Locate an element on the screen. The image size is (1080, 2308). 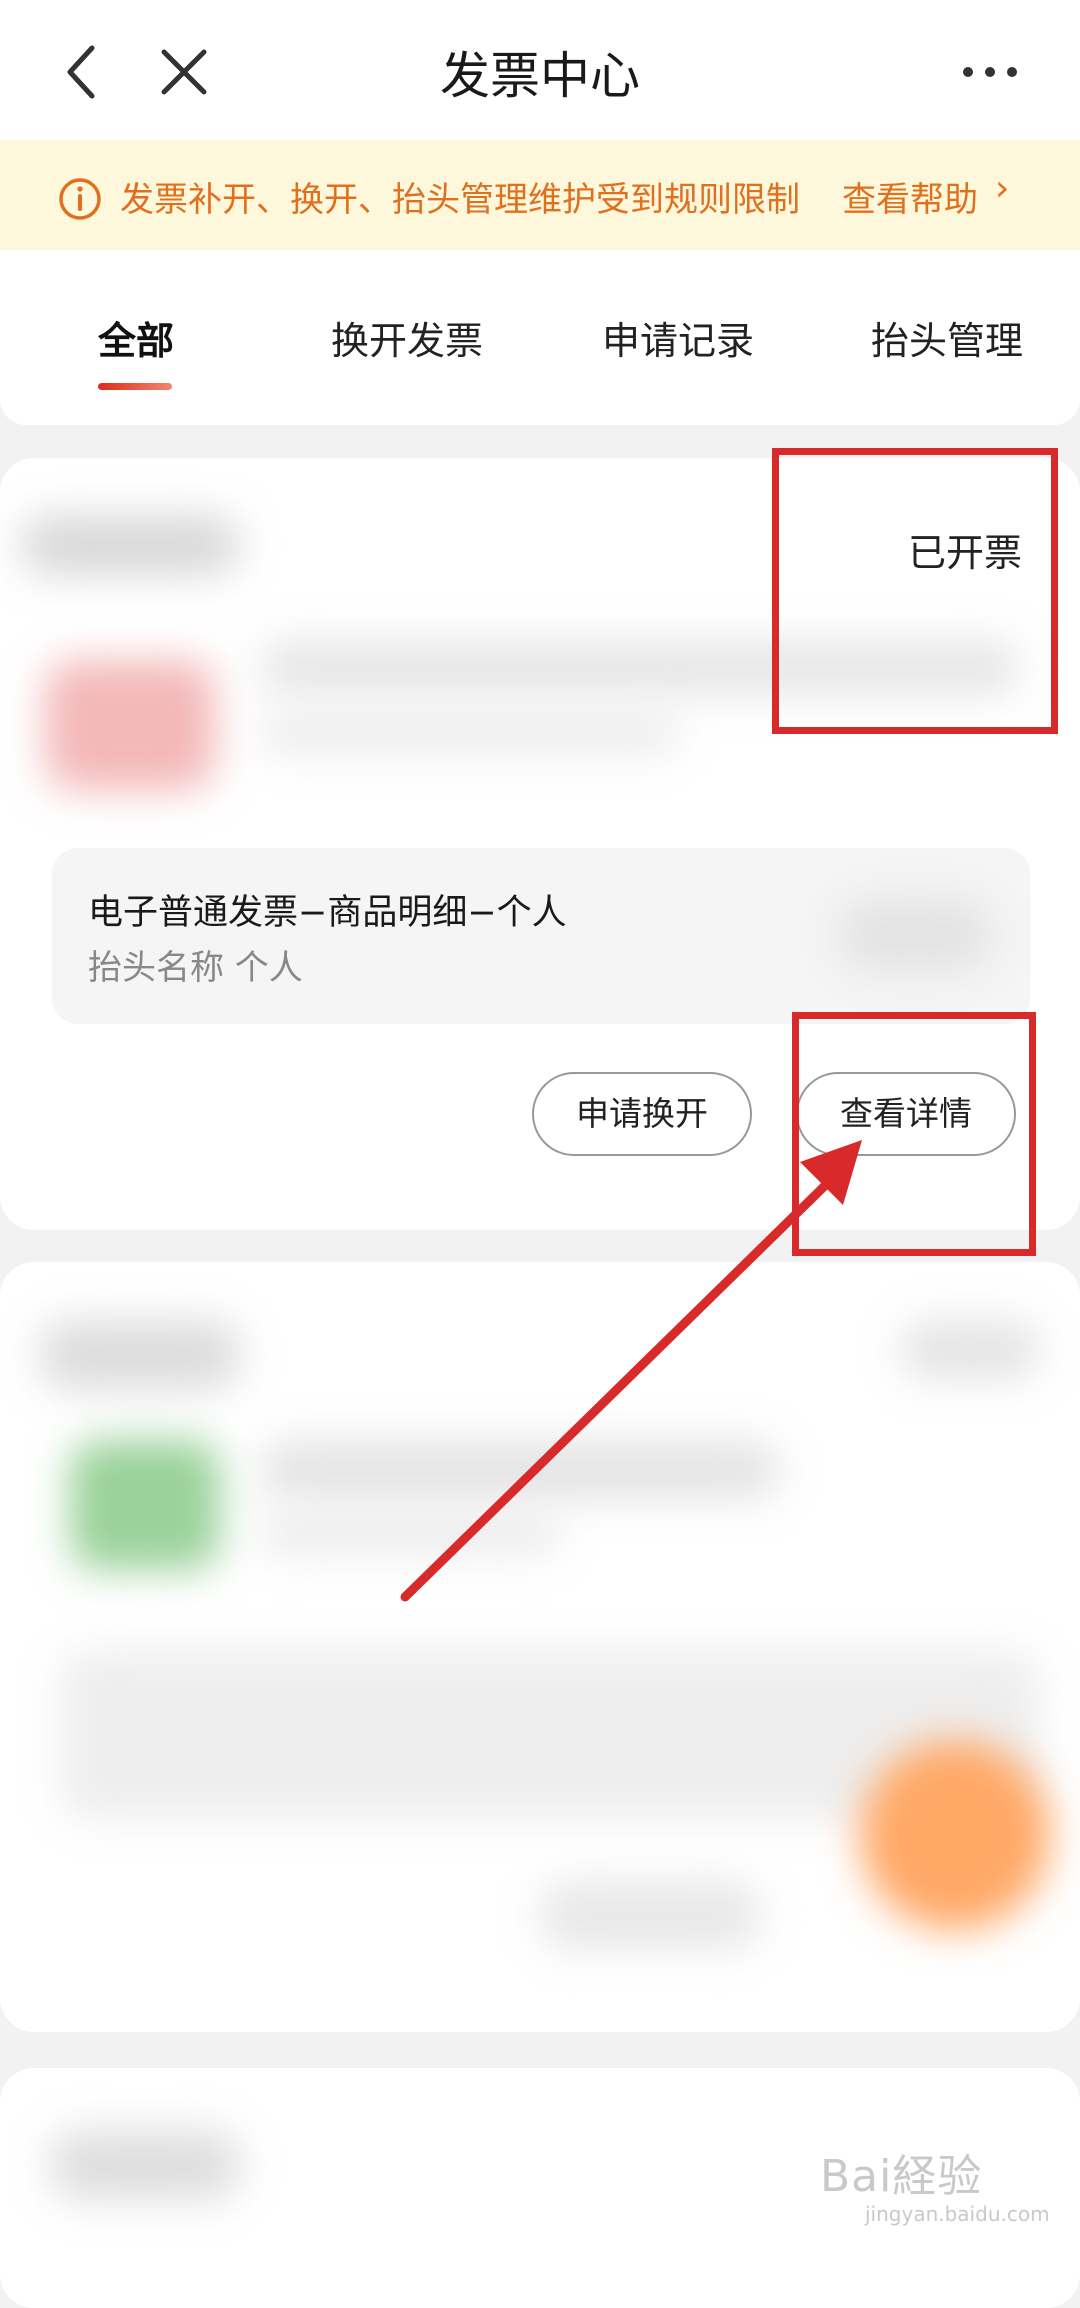
tab-reissue-invoice: 换开发票 is located at coordinates (407, 337).